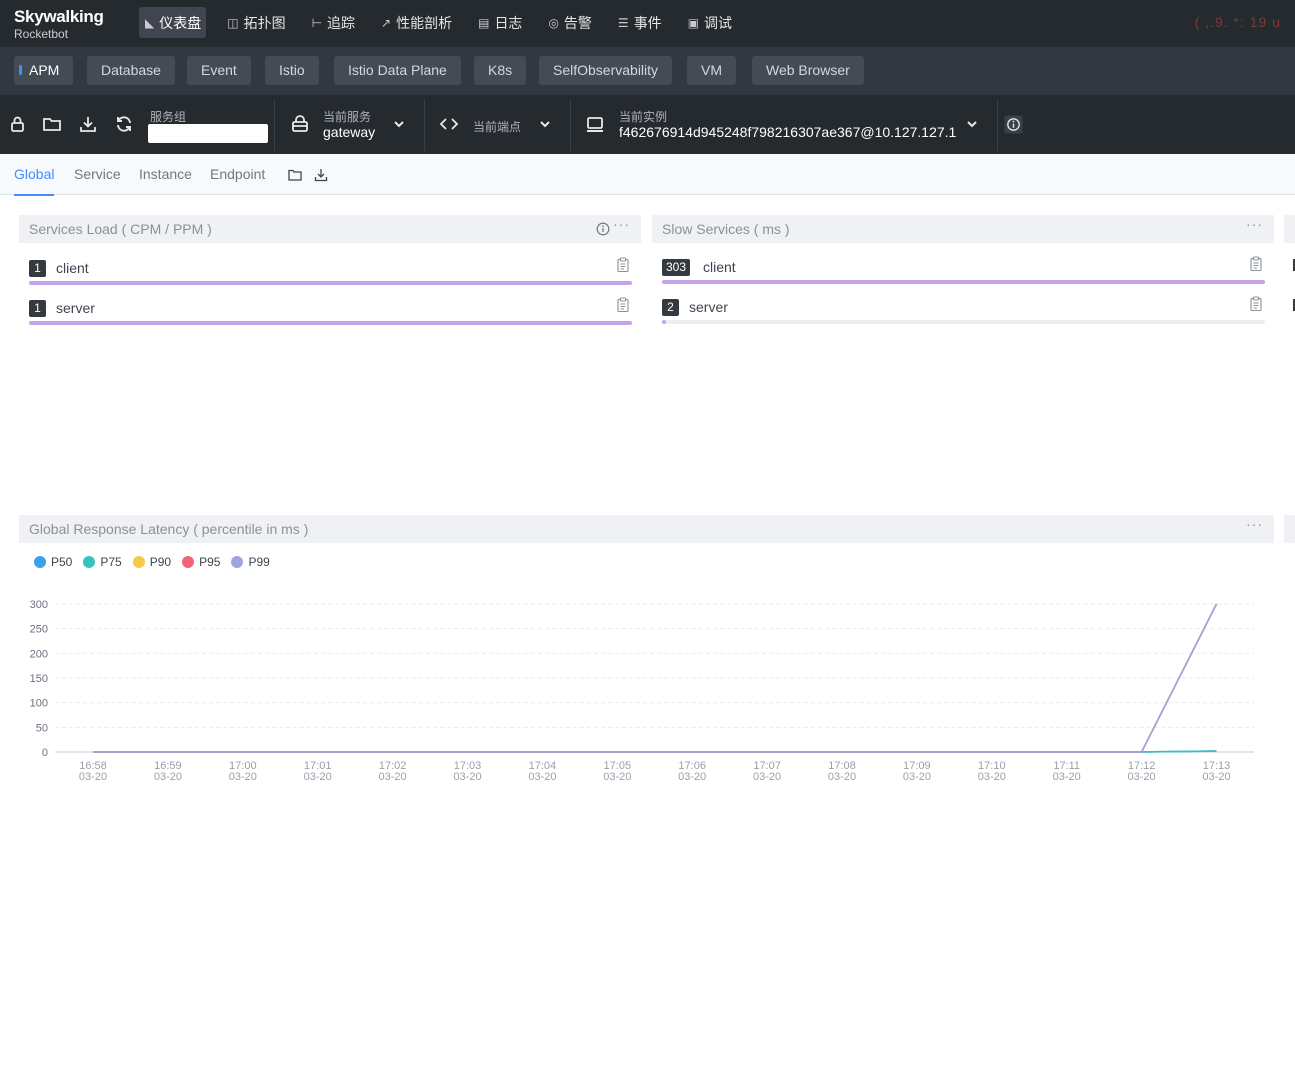 This screenshot has width=1295, height=1077. I want to click on nav-item-7: ▣ 调试, so click(709, 22).